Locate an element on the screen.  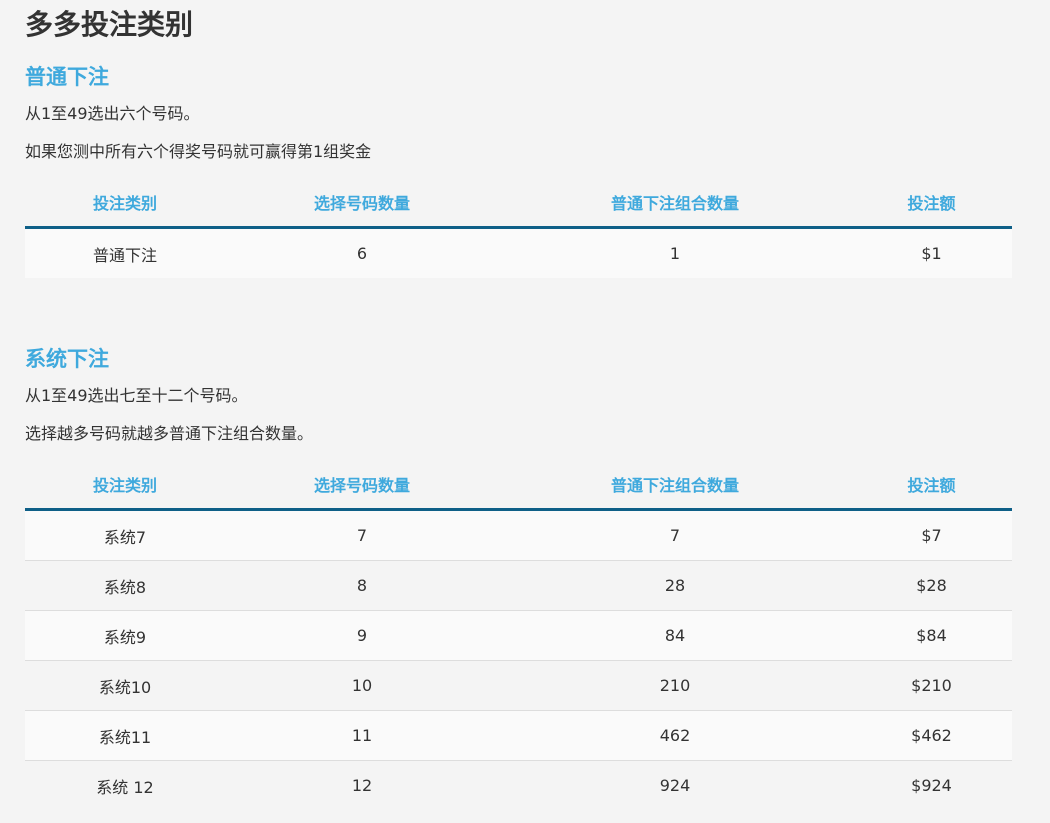
section-title: 系统下注 is located at coordinates (67, 359).